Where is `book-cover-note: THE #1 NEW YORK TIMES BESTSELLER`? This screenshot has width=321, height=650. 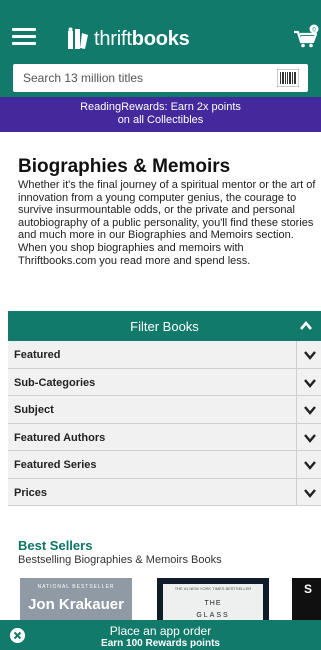 book-cover-note: THE #1 NEW YORK TIMES BESTSELLER is located at coordinates (213, 588).